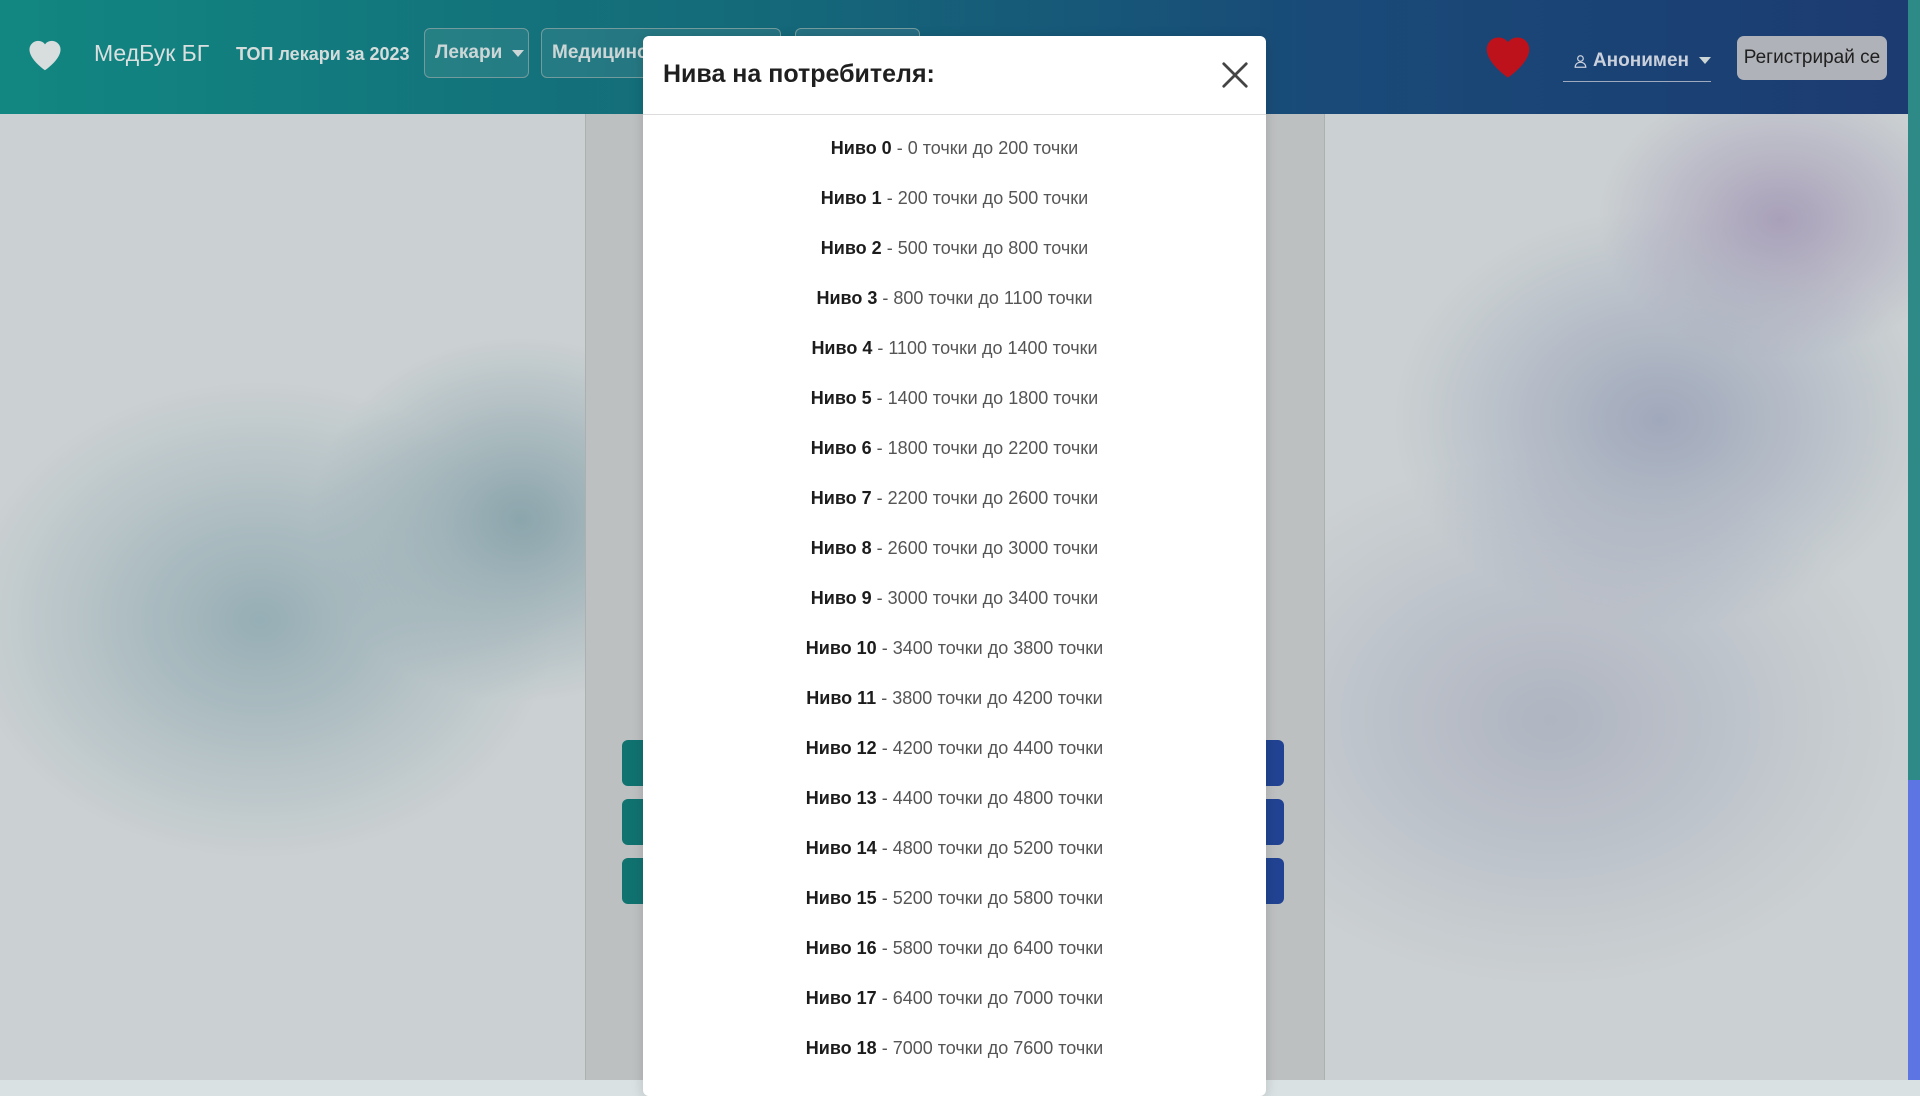  What do you see at coordinates (993, 148) in the screenshot?
I see `level-range: 0 точки до 200 точки` at bounding box center [993, 148].